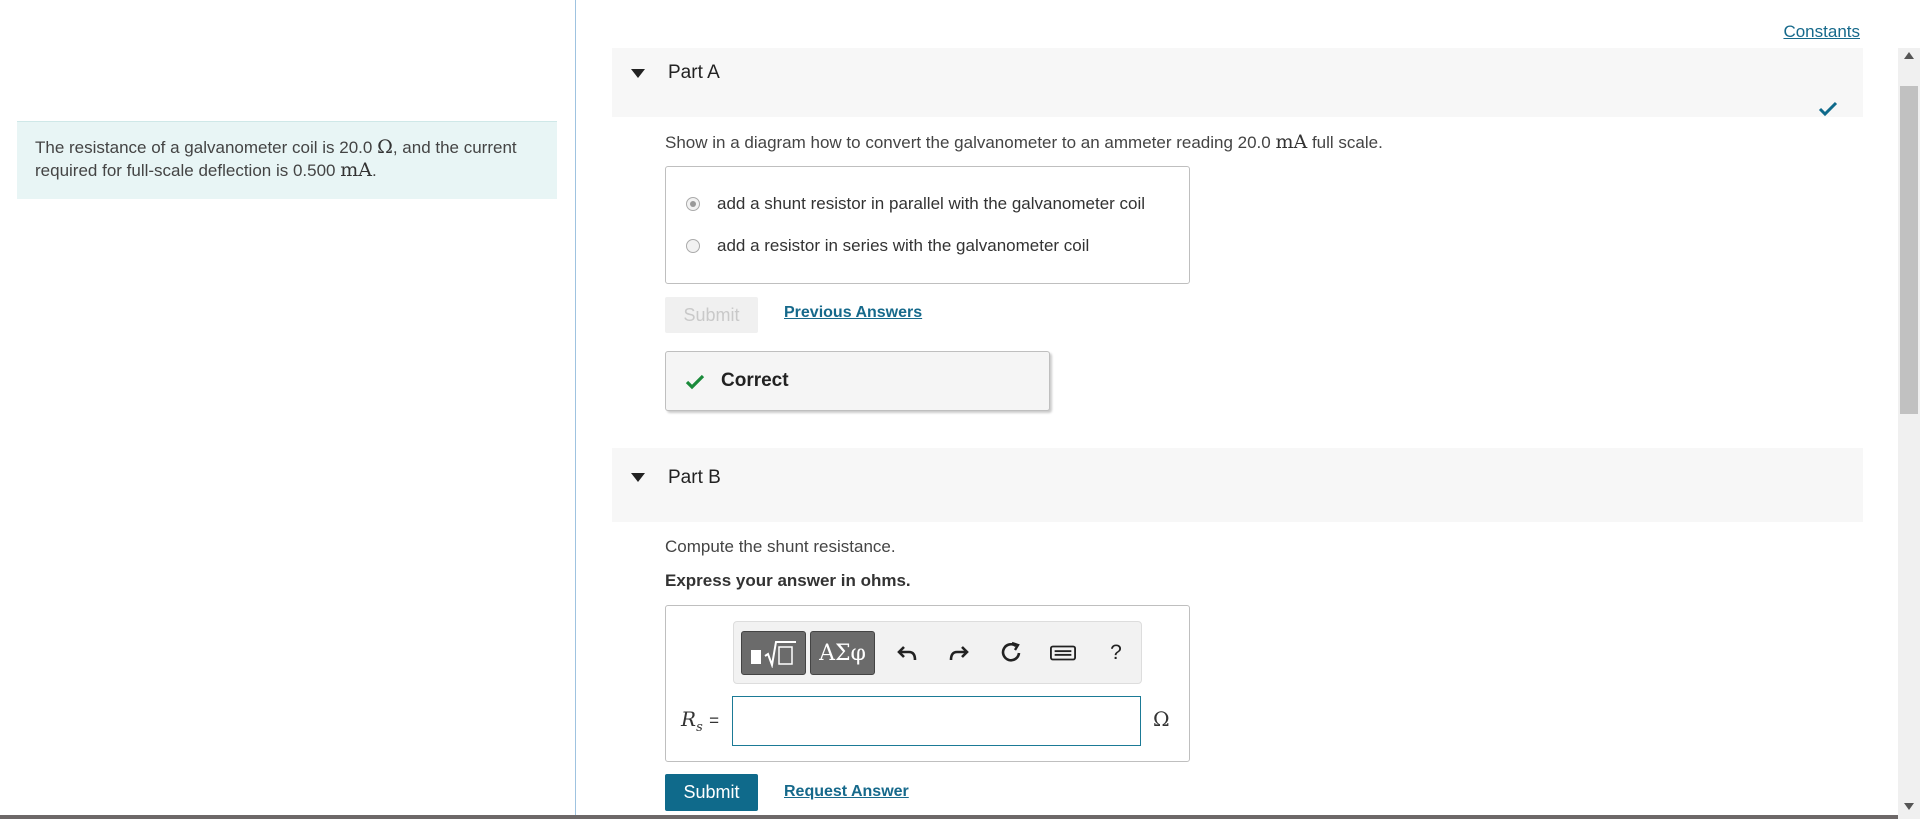 This screenshot has width=1920, height=819. What do you see at coordinates (385, 147) in the screenshot?
I see `ohm-unit: Ω` at bounding box center [385, 147].